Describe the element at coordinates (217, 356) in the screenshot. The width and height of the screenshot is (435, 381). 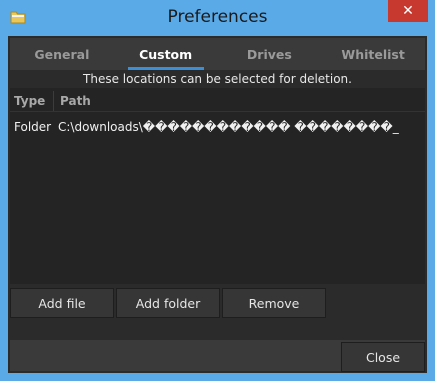
I see `dialog-footer: Close` at that location.